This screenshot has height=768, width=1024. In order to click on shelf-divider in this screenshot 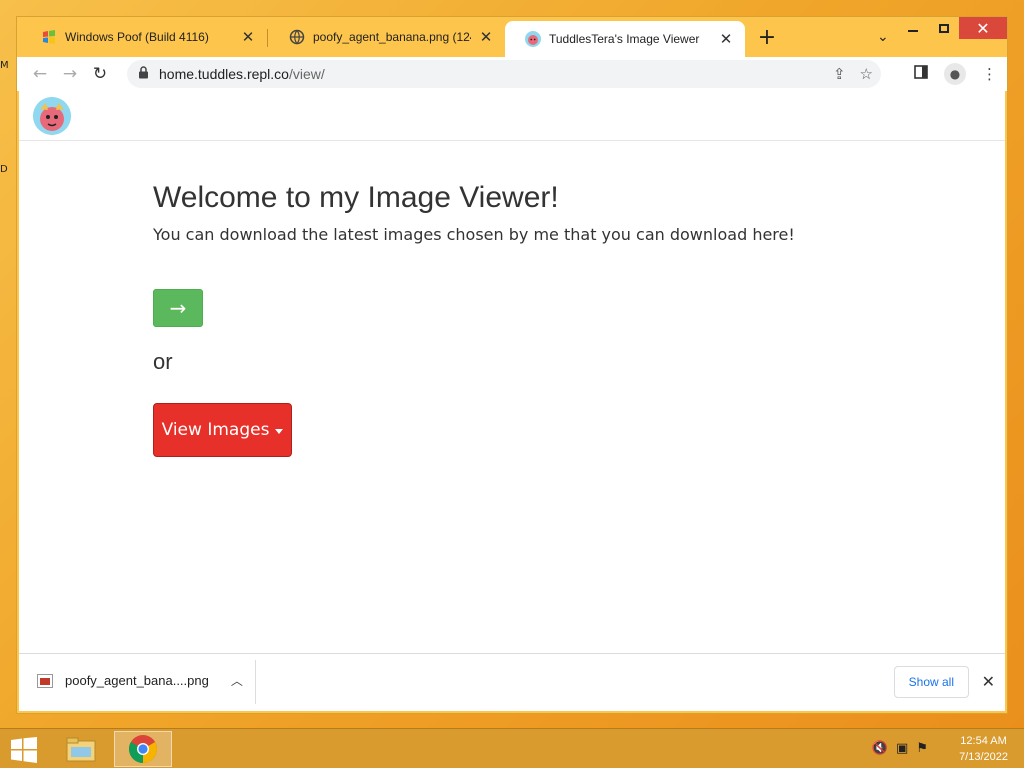, I will do `click(255, 682)`.